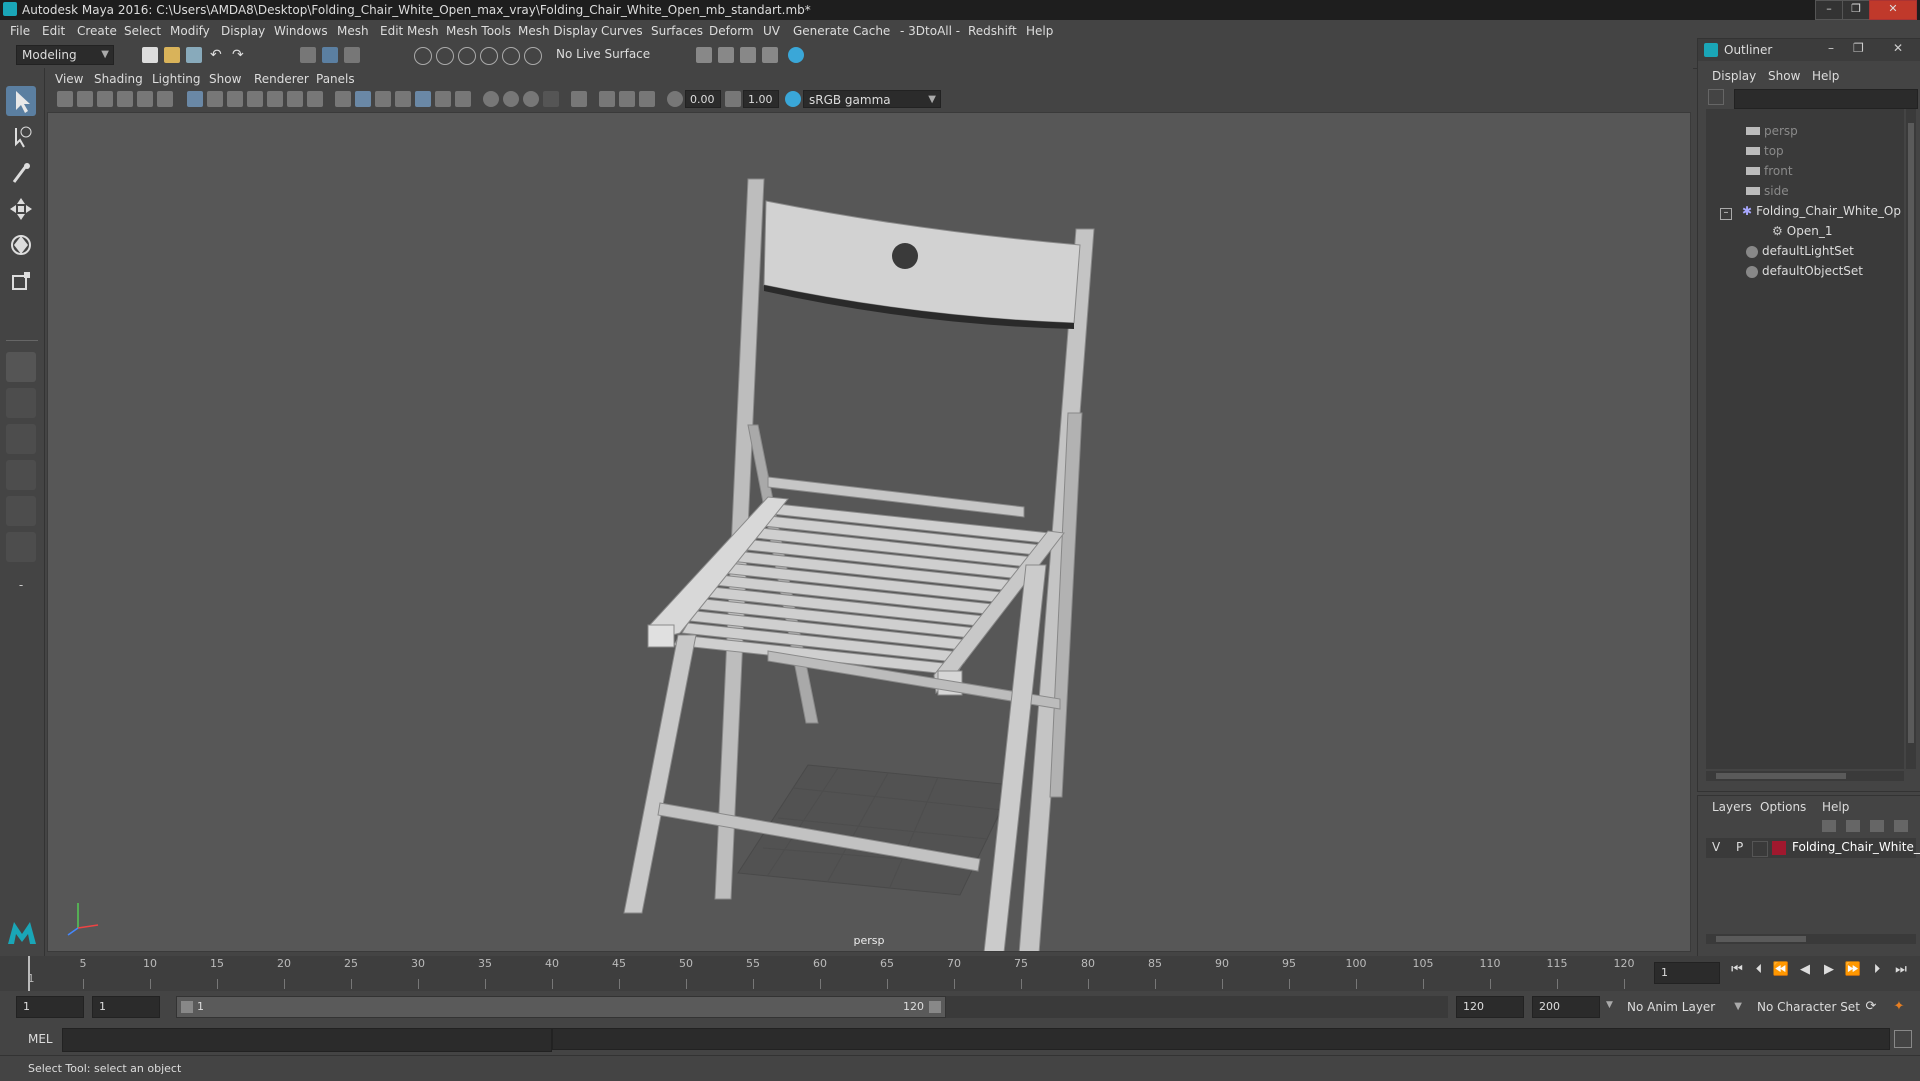 The image size is (1920, 1081). Describe the element at coordinates (761, 99) in the screenshot. I see `gamma-field: 1.00` at that location.